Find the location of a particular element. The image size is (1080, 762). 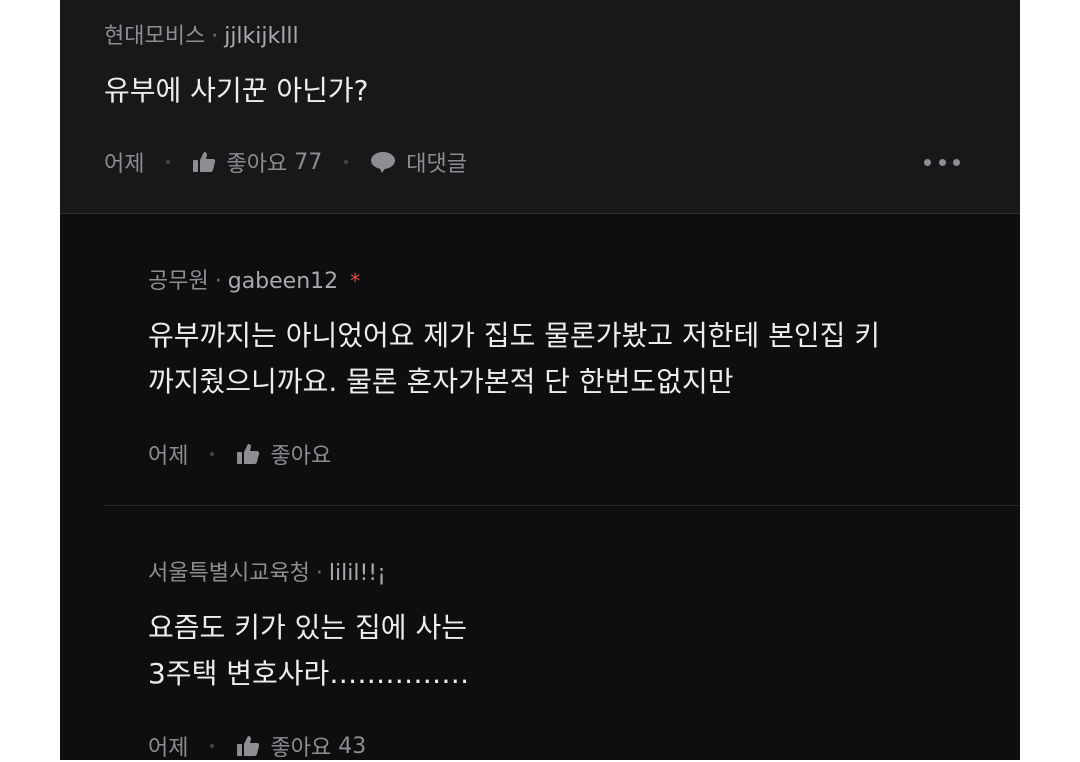

author-badge: * is located at coordinates (355, 281).